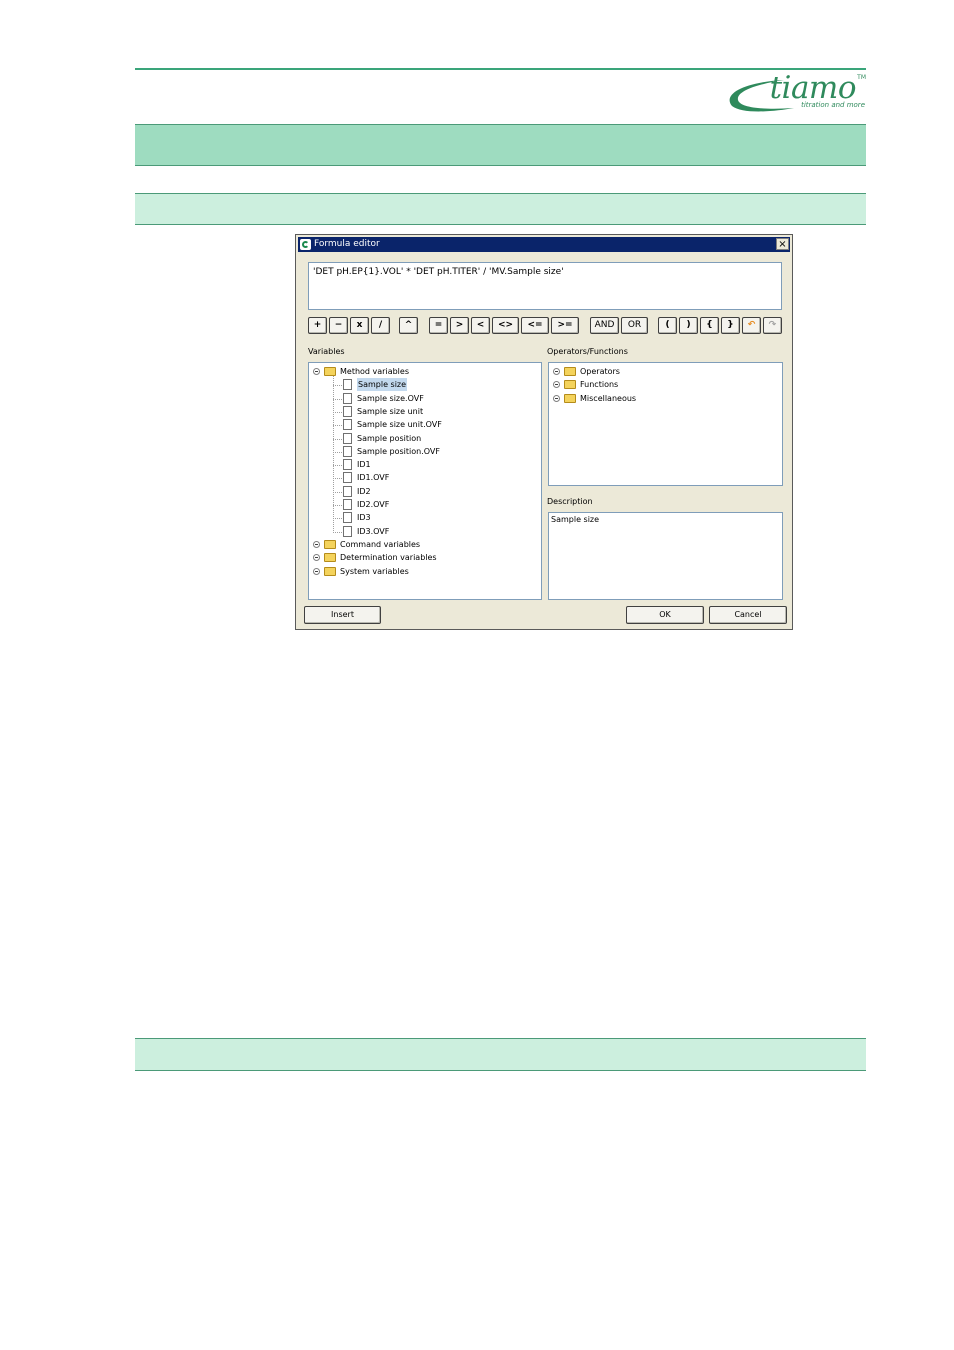 This screenshot has width=954, height=1350. I want to click on tree-item-label: Sample size.OVF, so click(390, 398).